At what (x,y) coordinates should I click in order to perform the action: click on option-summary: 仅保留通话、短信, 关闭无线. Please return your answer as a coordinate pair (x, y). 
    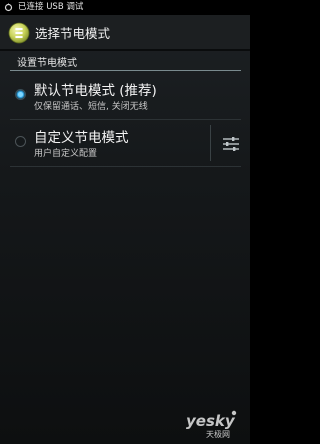
    Looking at the image, I should click on (91, 107).